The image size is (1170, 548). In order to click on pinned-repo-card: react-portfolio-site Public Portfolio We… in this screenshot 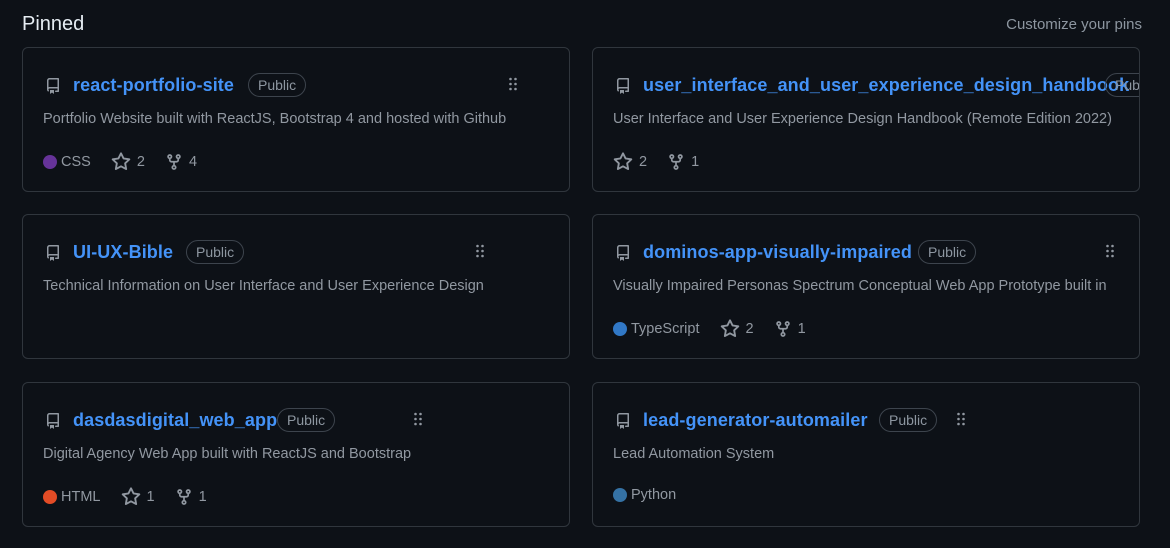, I will do `click(296, 119)`.